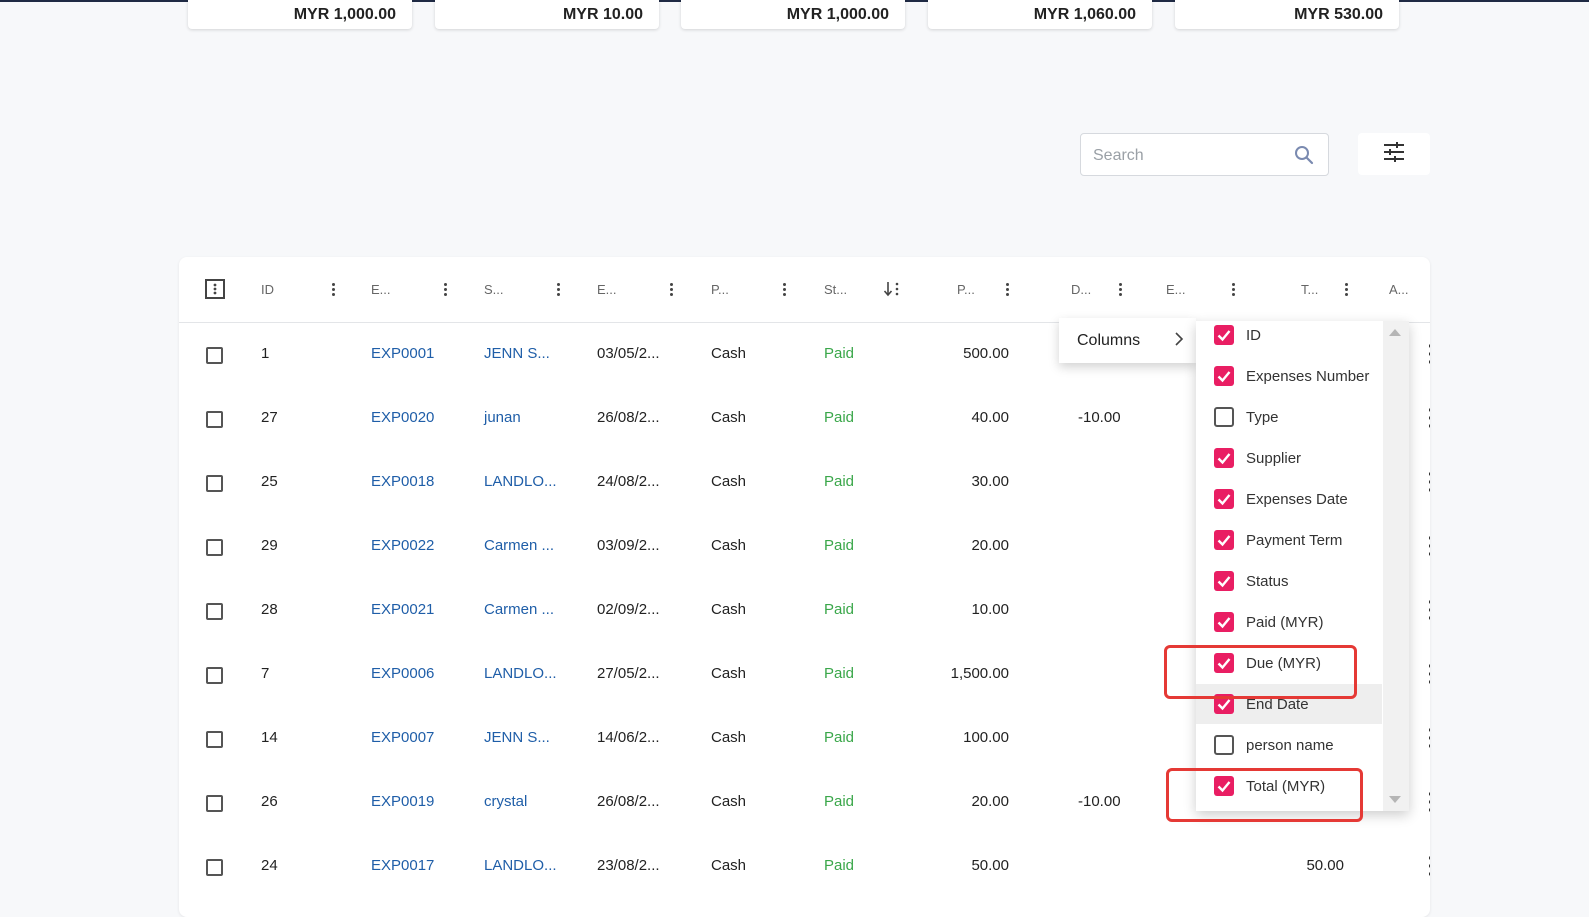 The width and height of the screenshot is (1589, 917). What do you see at coordinates (1289, 376) in the screenshot?
I see `column-toggle-item: Expenses Number` at bounding box center [1289, 376].